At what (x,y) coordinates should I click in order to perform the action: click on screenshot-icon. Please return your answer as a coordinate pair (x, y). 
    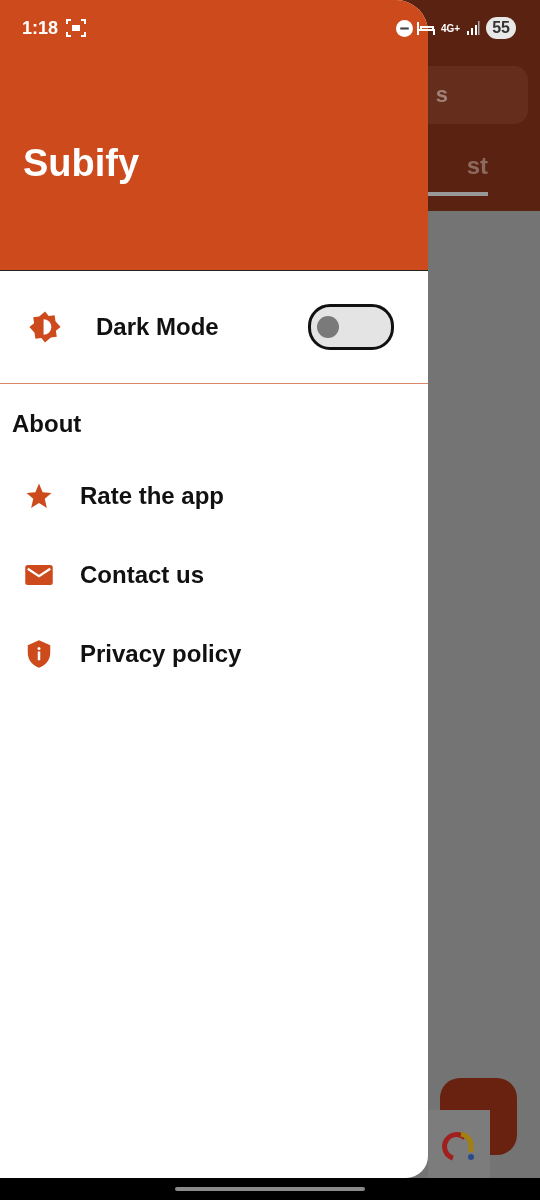
    Looking at the image, I should click on (76, 28).